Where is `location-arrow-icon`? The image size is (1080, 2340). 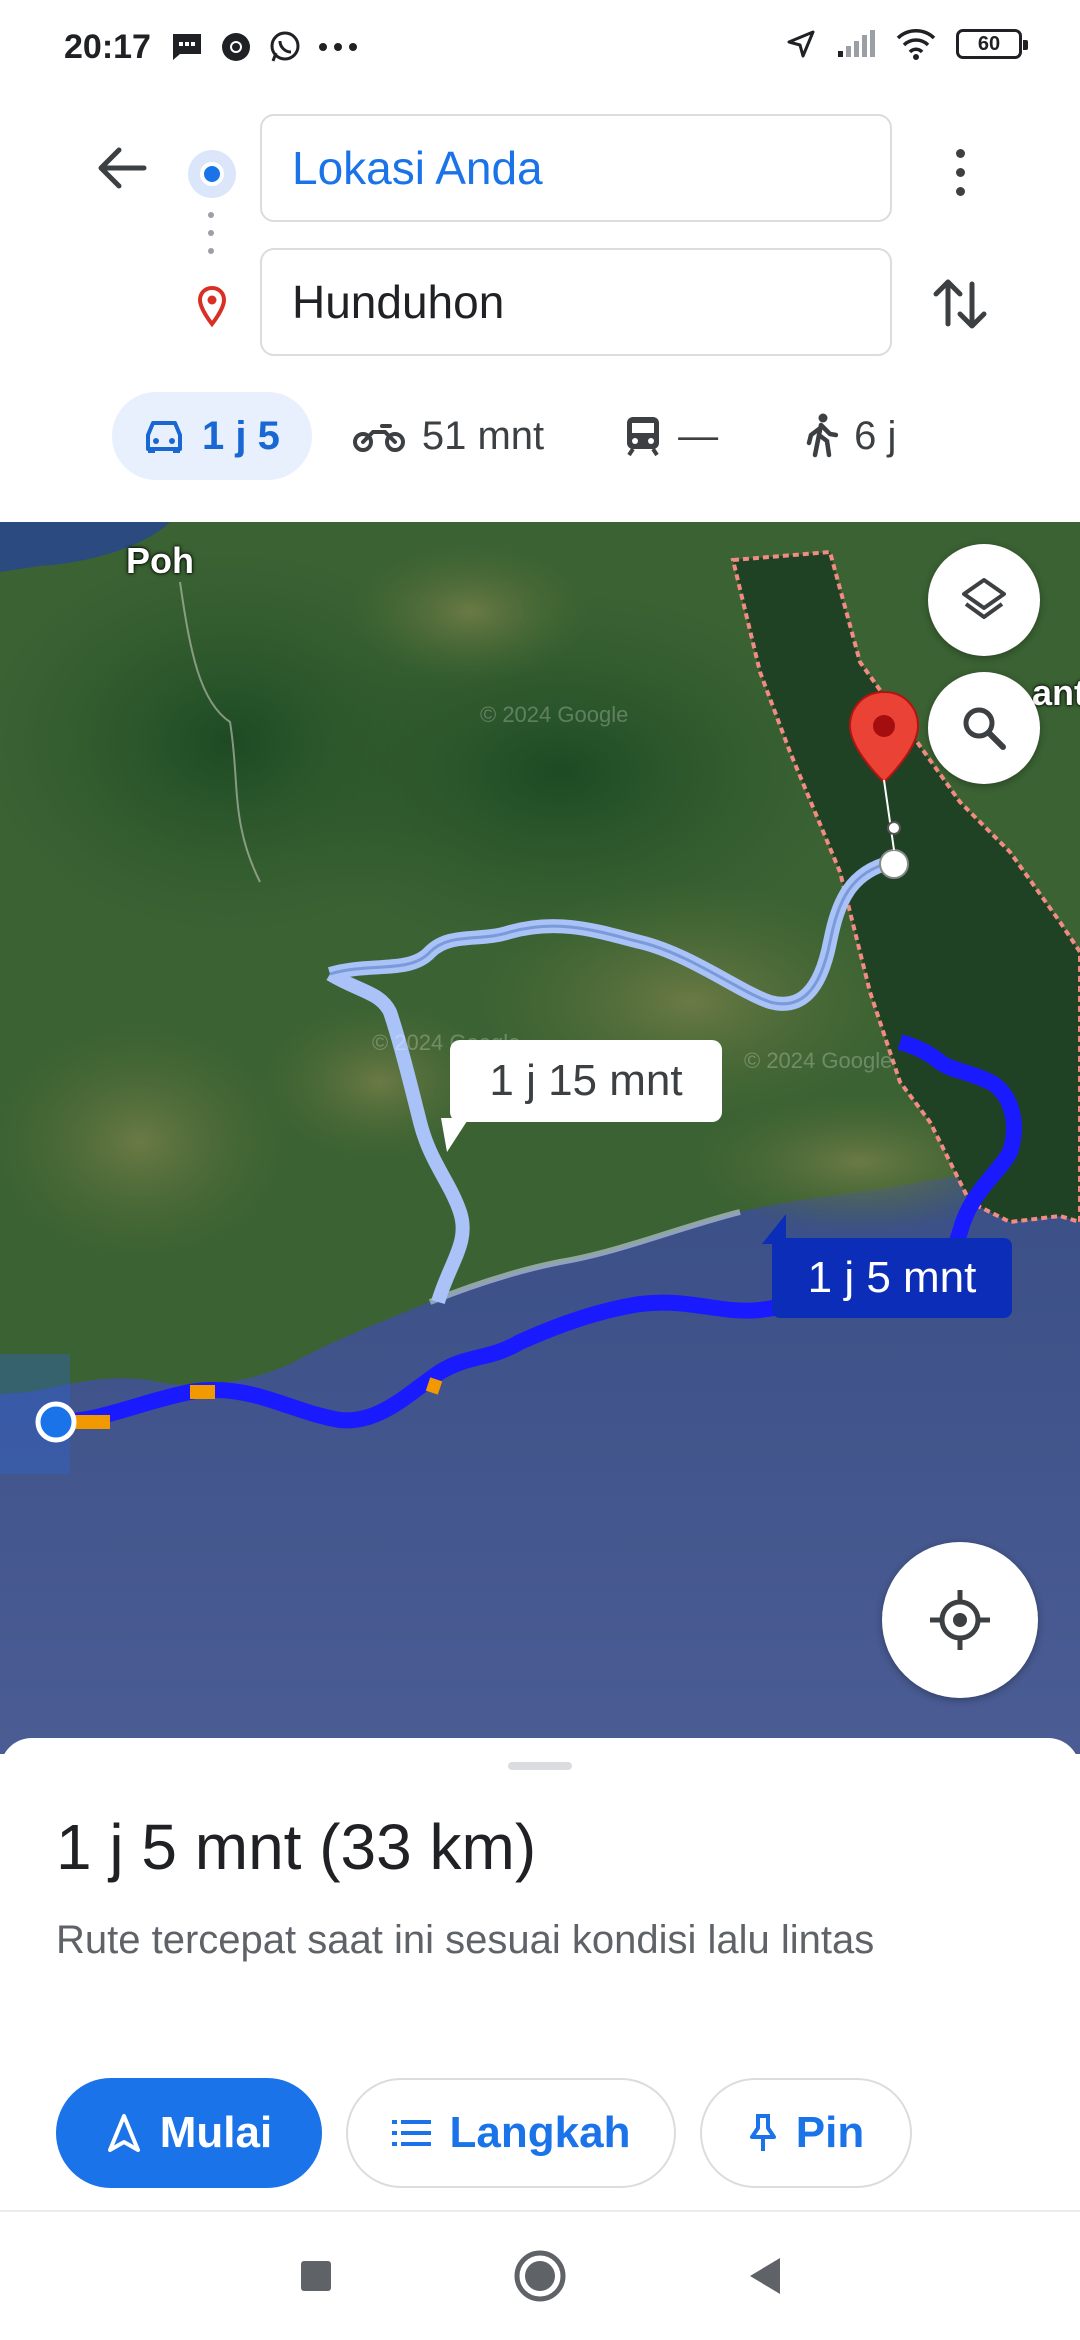 location-arrow-icon is located at coordinates (801, 44).